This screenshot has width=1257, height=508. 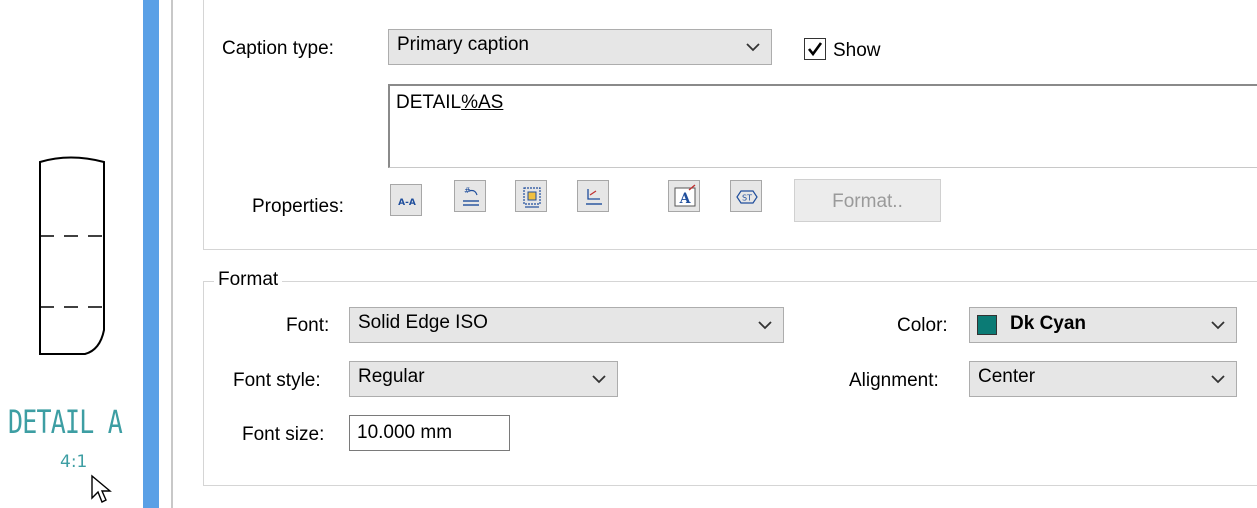 I want to click on numbering-button: #, so click(x=470, y=196).